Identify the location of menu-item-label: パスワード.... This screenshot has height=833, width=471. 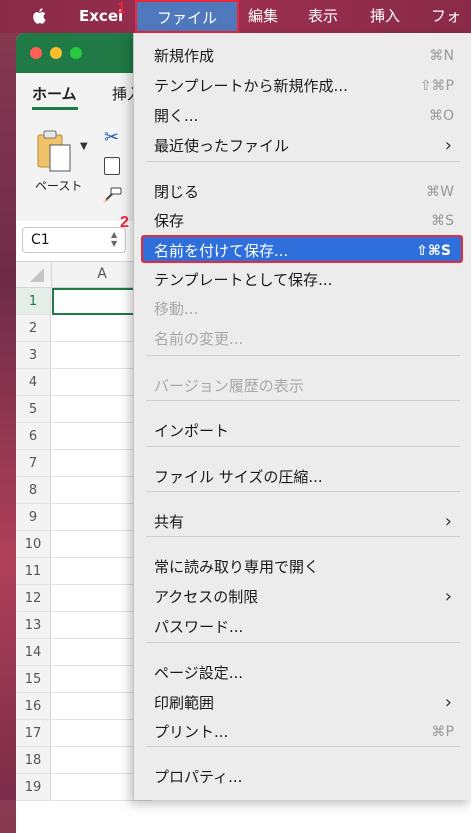
(199, 627).